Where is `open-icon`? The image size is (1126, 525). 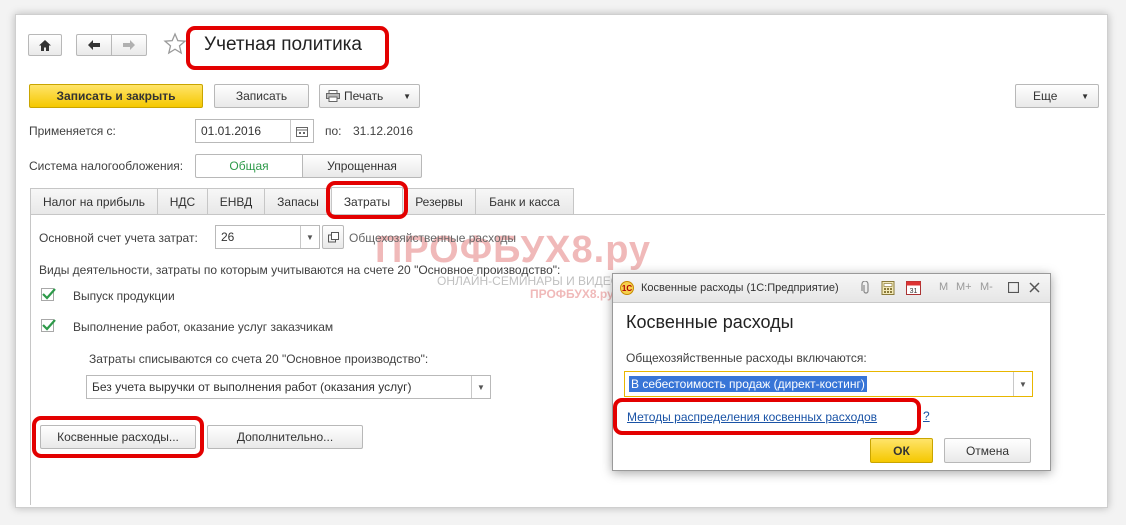
open-icon is located at coordinates (333, 236).